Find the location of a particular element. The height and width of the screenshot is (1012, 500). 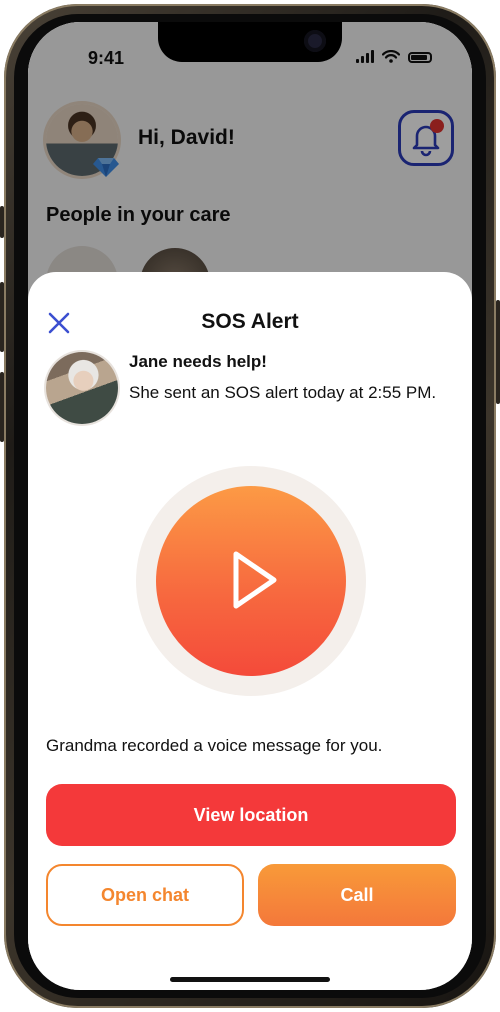

volume-down-button is located at coordinates (2, 407).